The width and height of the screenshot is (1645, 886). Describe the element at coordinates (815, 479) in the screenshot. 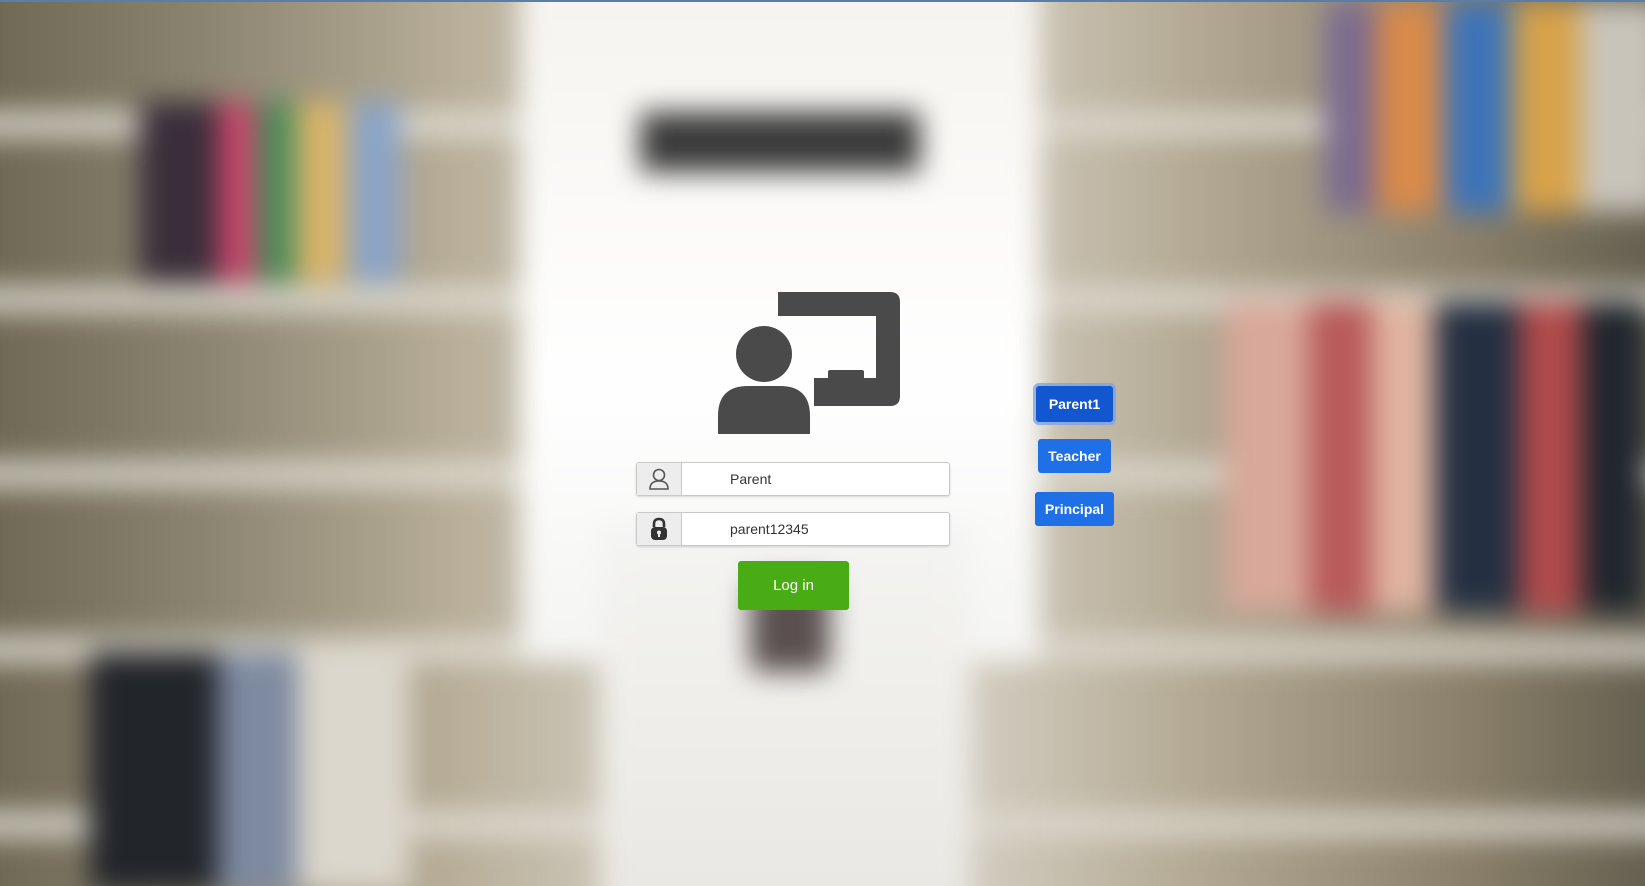

I see `username-input` at that location.